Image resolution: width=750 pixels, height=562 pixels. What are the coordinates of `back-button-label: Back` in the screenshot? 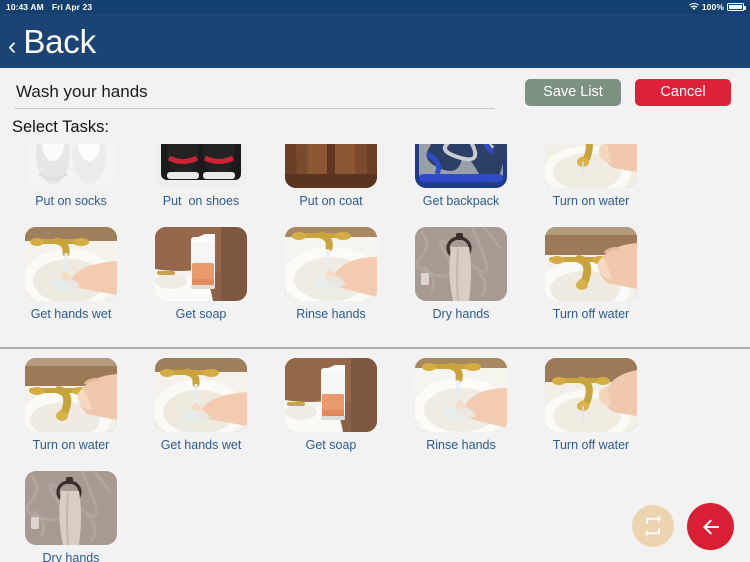 It's located at (59, 41).